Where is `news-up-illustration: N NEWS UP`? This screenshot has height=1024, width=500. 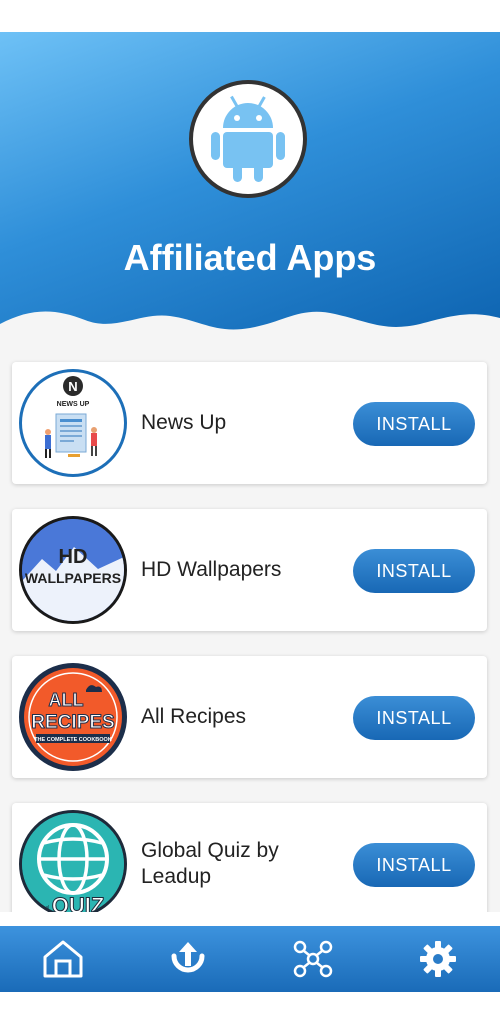
news-up-illustration: N NEWS UP is located at coordinates (71, 417).